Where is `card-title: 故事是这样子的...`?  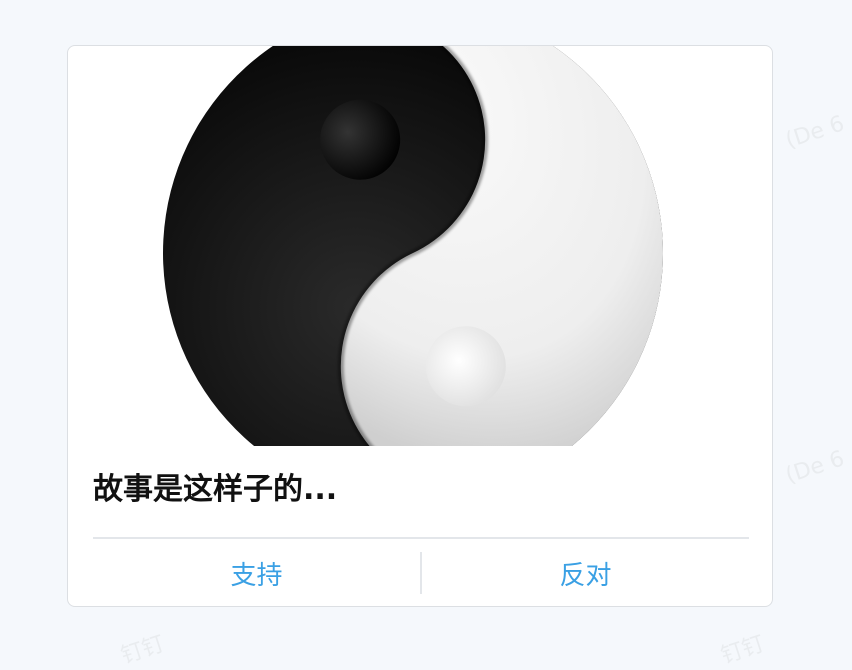 card-title: 故事是这样子的... is located at coordinates (215, 489).